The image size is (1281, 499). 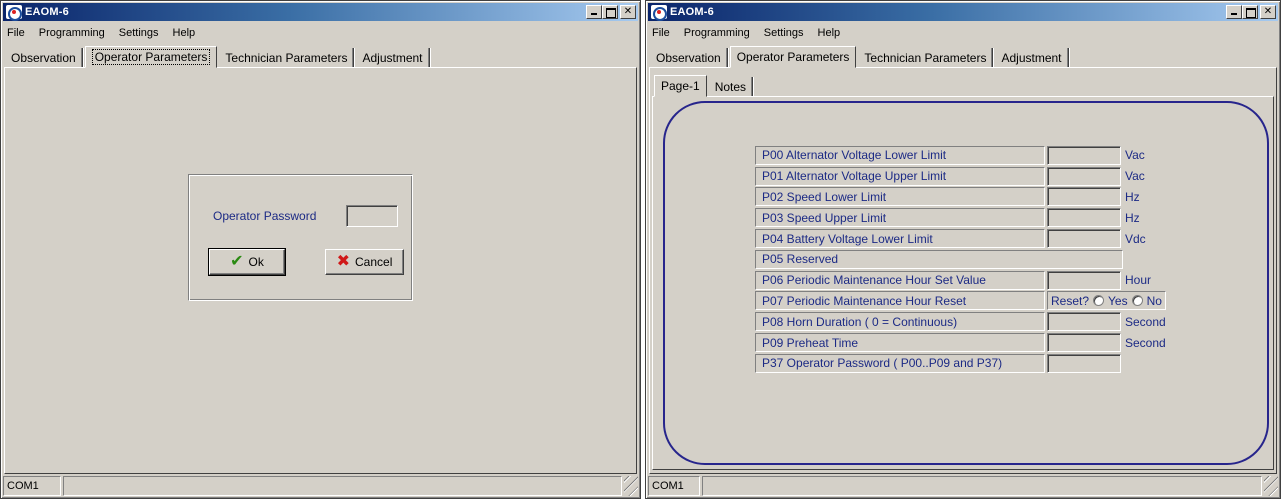 What do you see at coordinates (900, 176) in the screenshot?
I see `param-label: P01 Alternator Voltage Upper Limit` at bounding box center [900, 176].